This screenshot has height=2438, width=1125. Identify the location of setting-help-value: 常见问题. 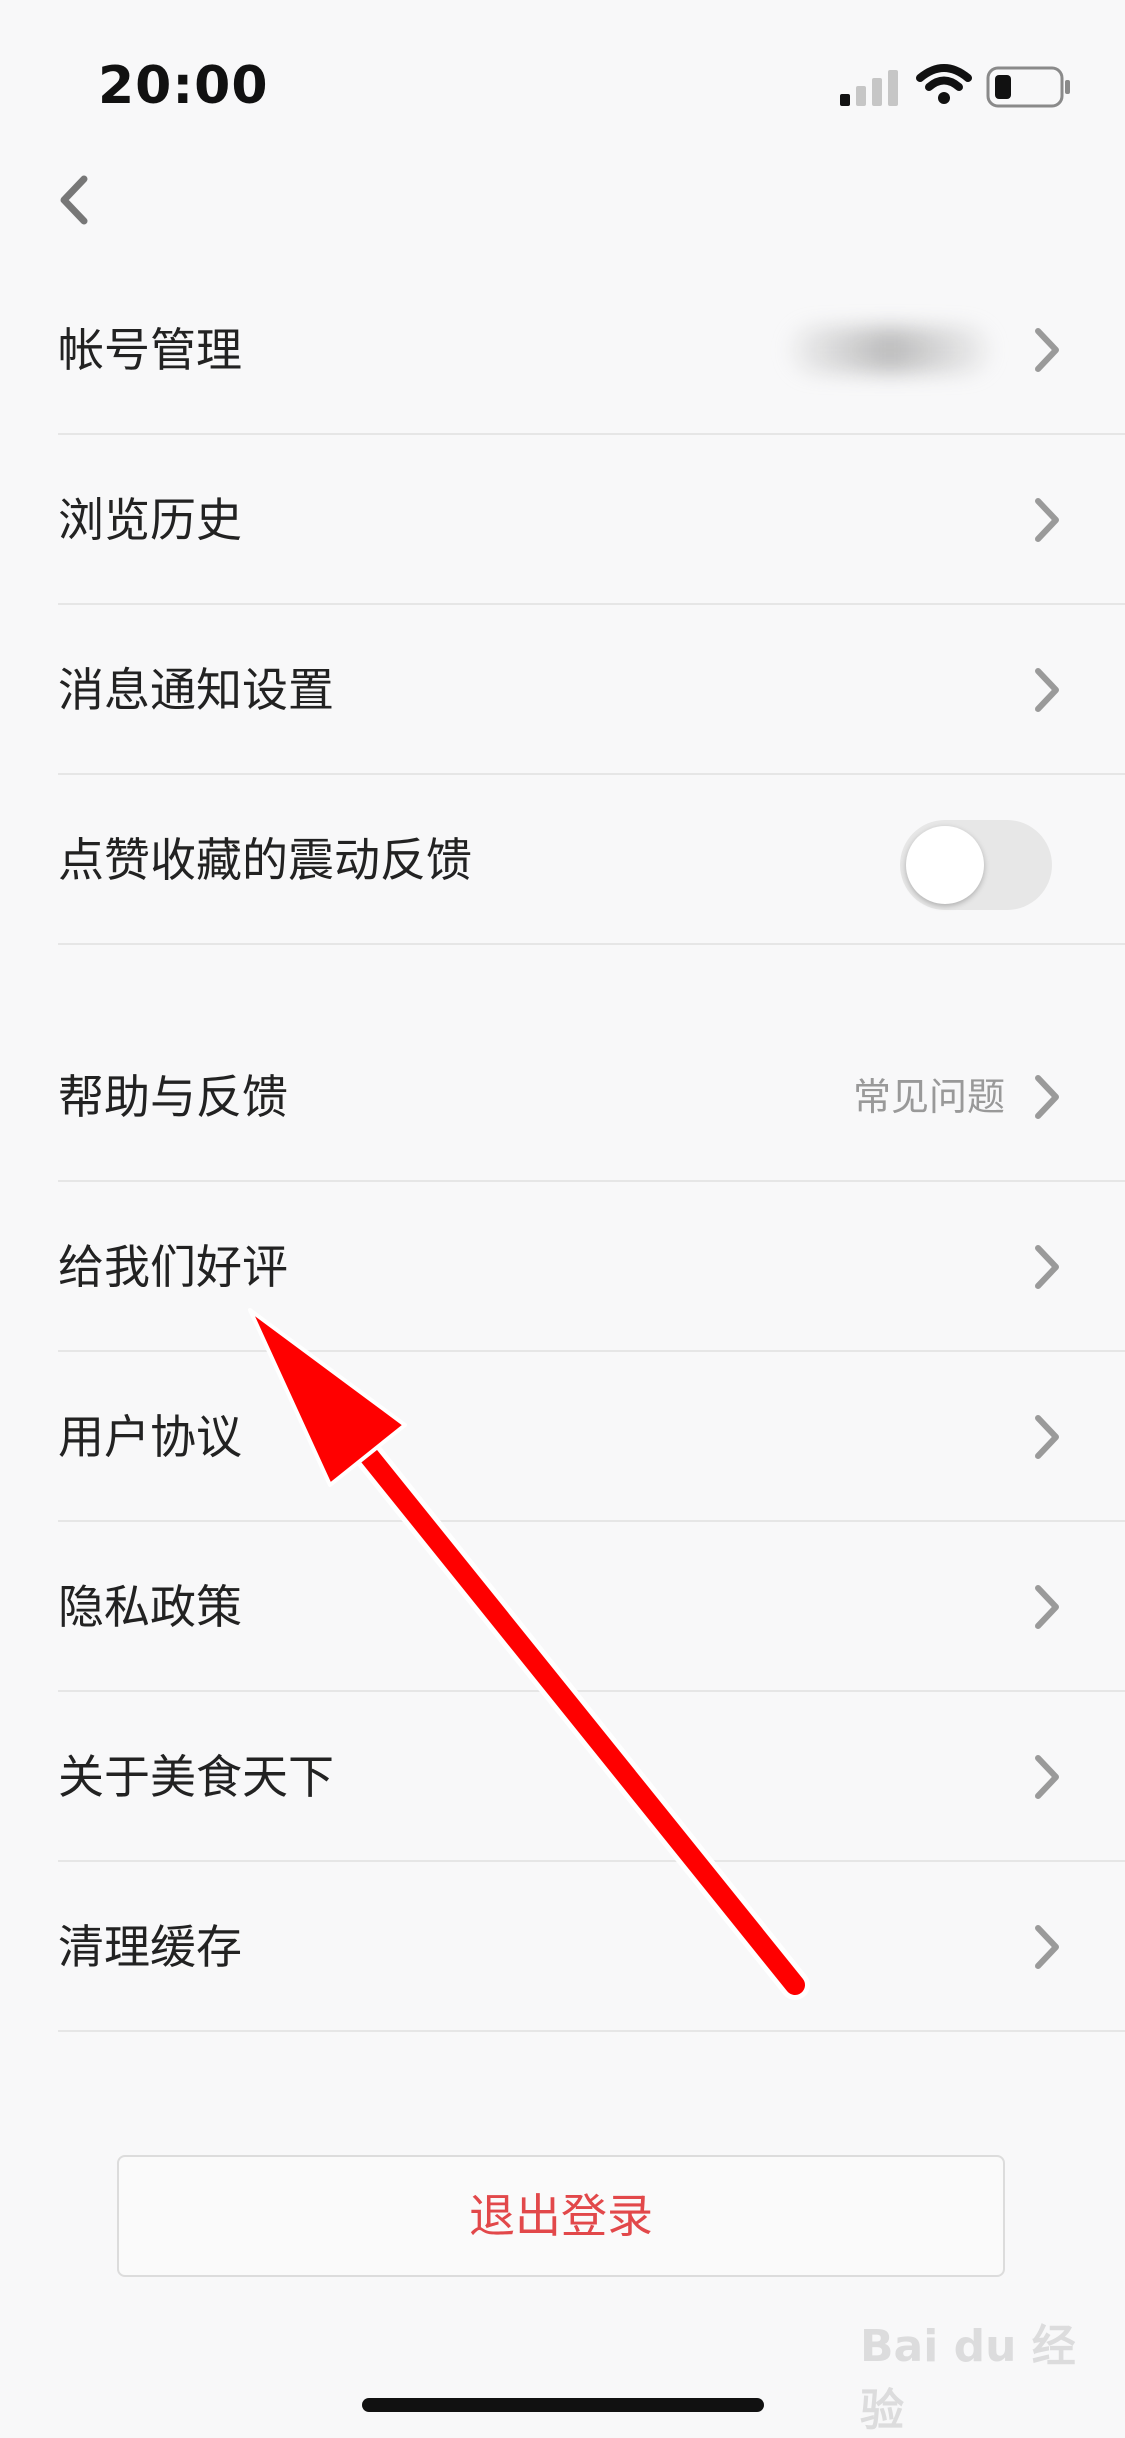
(928, 1097).